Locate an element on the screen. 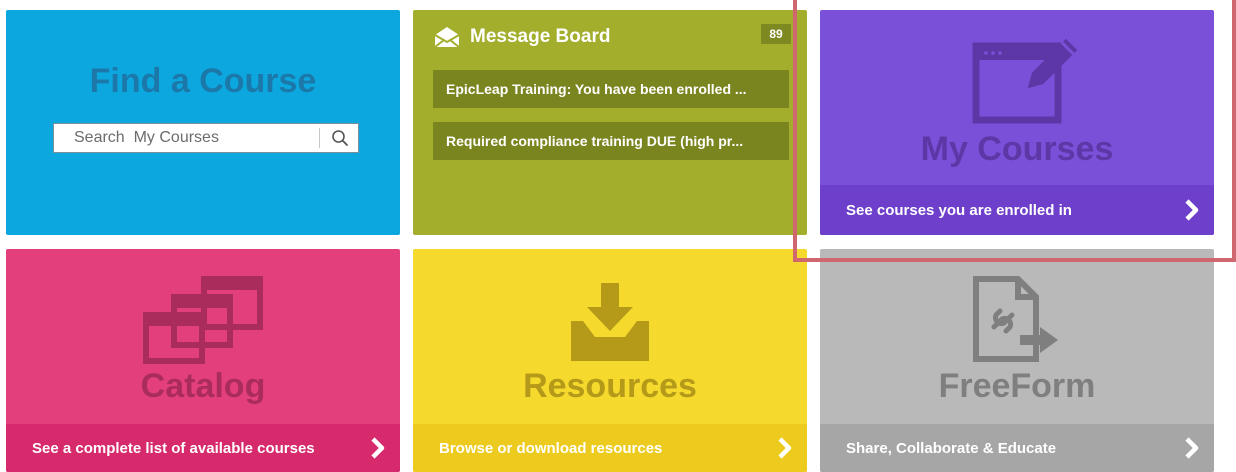 The width and height of the screenshot is (1236, 472). my-courses-title: My Courses is located at coordinates (1017, 149).